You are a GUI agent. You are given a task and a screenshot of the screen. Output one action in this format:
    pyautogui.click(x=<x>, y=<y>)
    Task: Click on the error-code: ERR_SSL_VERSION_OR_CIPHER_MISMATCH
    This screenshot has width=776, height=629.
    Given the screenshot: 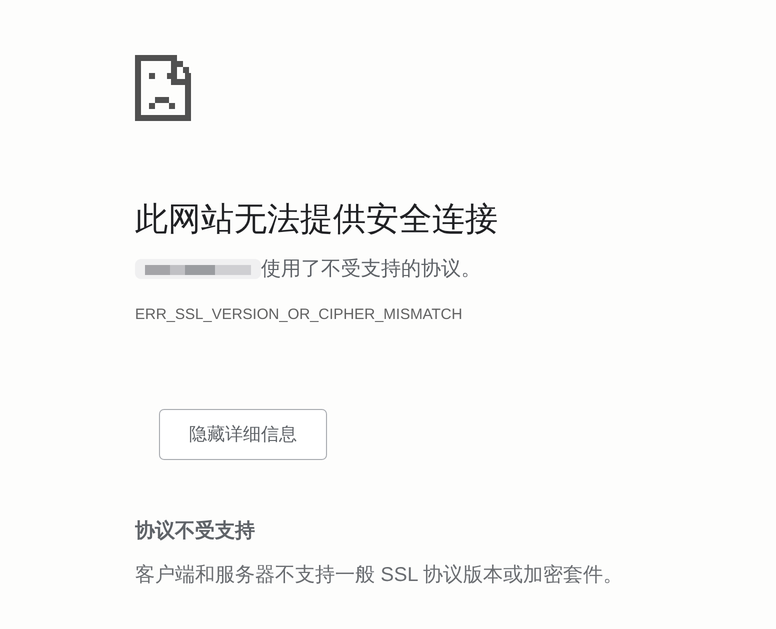 What is the action you would take?
    pyautogui.click(x=298, y=315)
    